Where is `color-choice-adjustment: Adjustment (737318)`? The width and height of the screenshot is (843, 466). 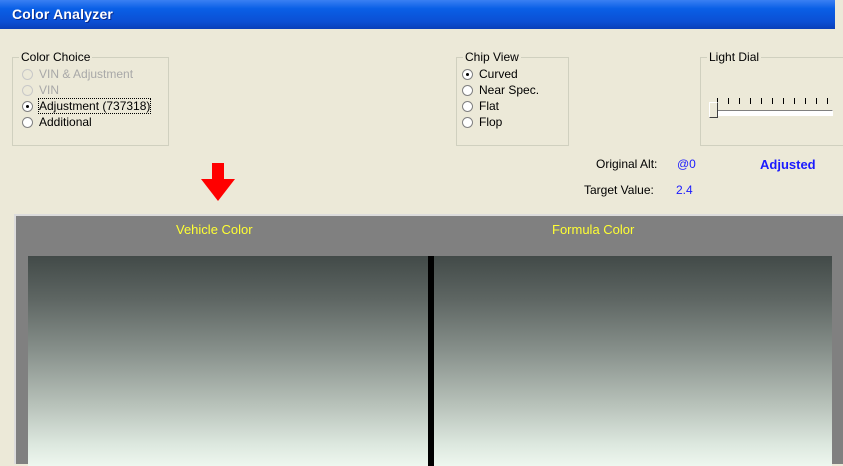 color-choice-adjustment: Adjustment (737318) is located at coordinates (87, 106).